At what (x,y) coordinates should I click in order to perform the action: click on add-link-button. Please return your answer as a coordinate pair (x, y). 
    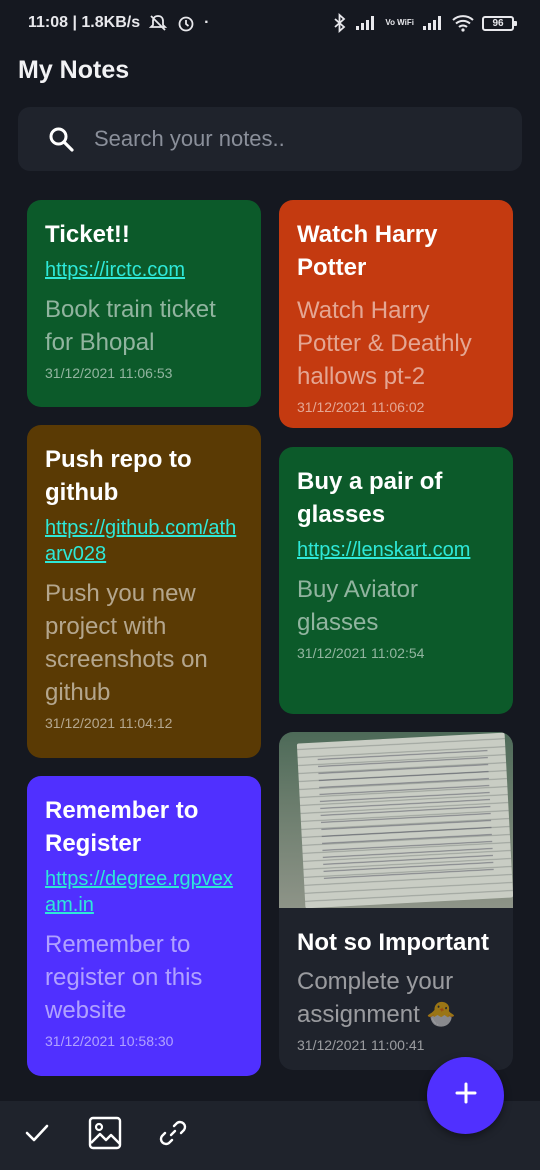
    Looking at the image, I should click on (173, 1136).